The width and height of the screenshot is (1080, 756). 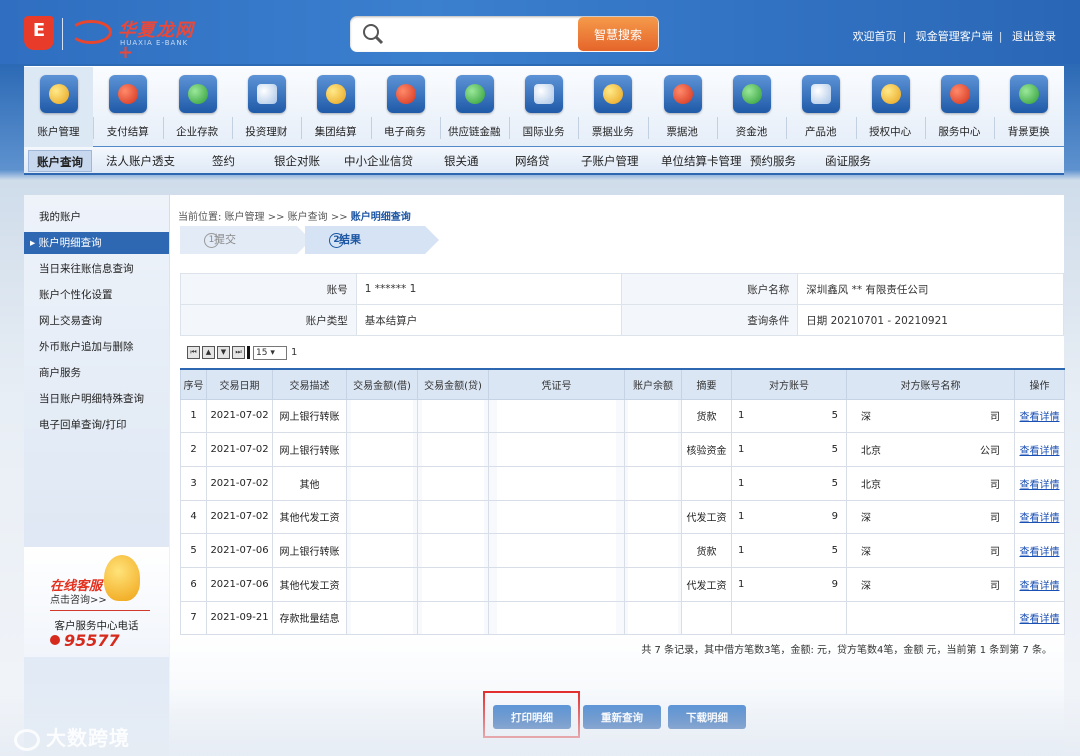 I want to click on nav-item-invest: 投资理财, so click(x=266, y=107).